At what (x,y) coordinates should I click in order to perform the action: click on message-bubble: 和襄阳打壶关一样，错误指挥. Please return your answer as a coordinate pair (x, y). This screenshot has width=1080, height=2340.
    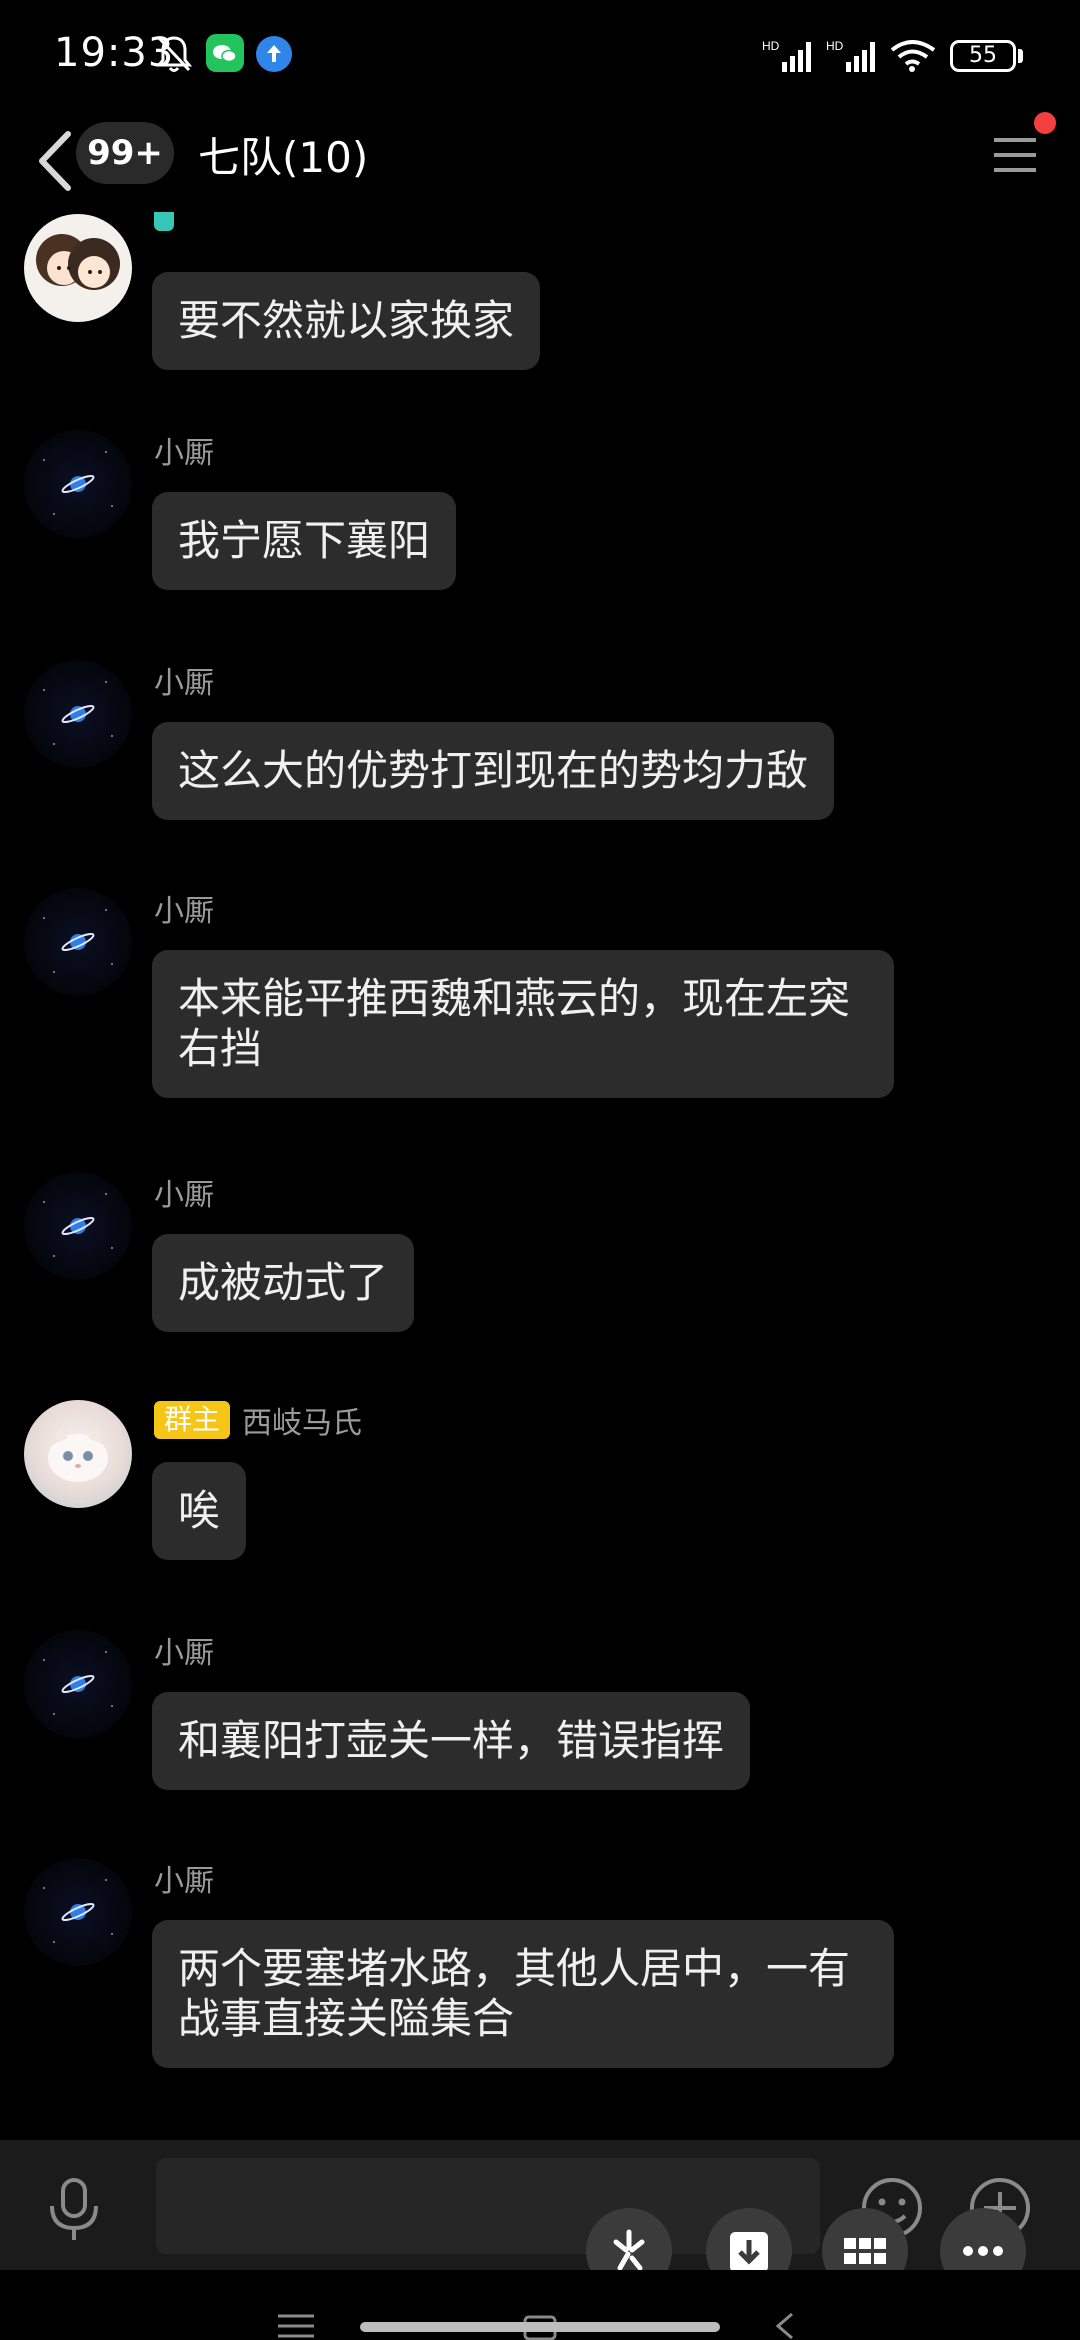
    Looking at the image, I should click on (451, 1741).